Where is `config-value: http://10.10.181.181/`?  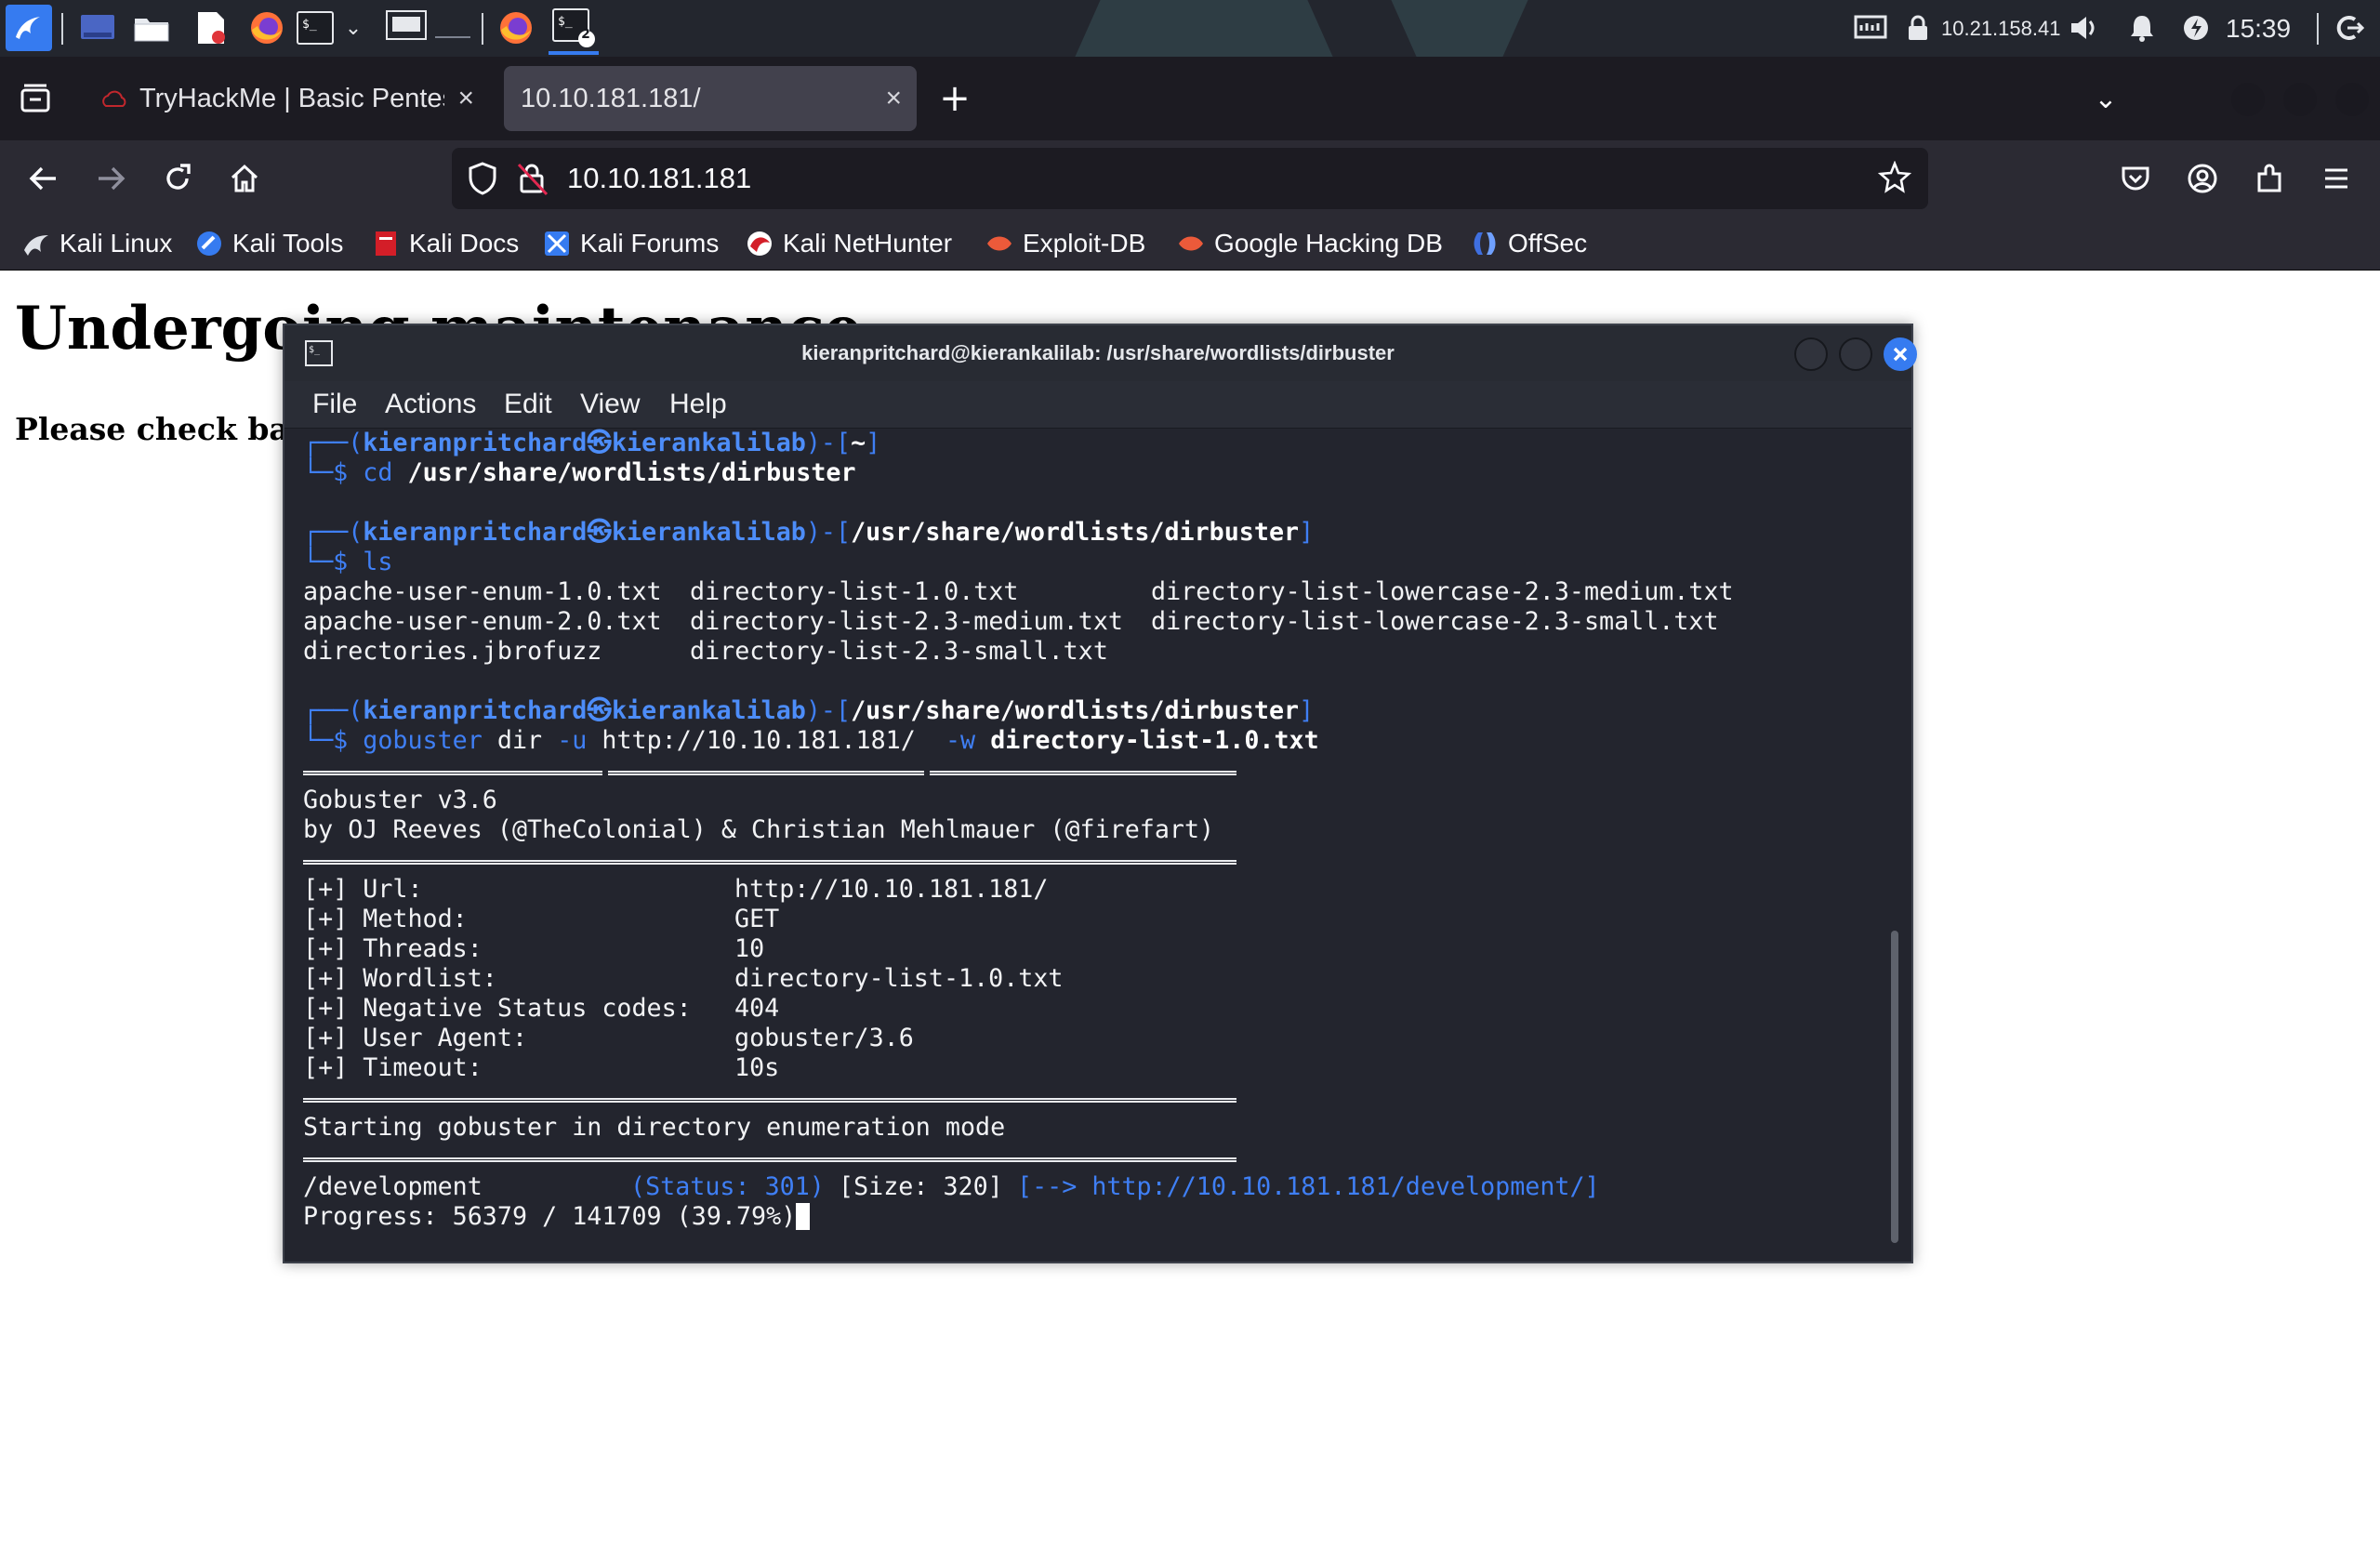 config-value: http://10.10.181.181/ is located at coordinates (891, 889).